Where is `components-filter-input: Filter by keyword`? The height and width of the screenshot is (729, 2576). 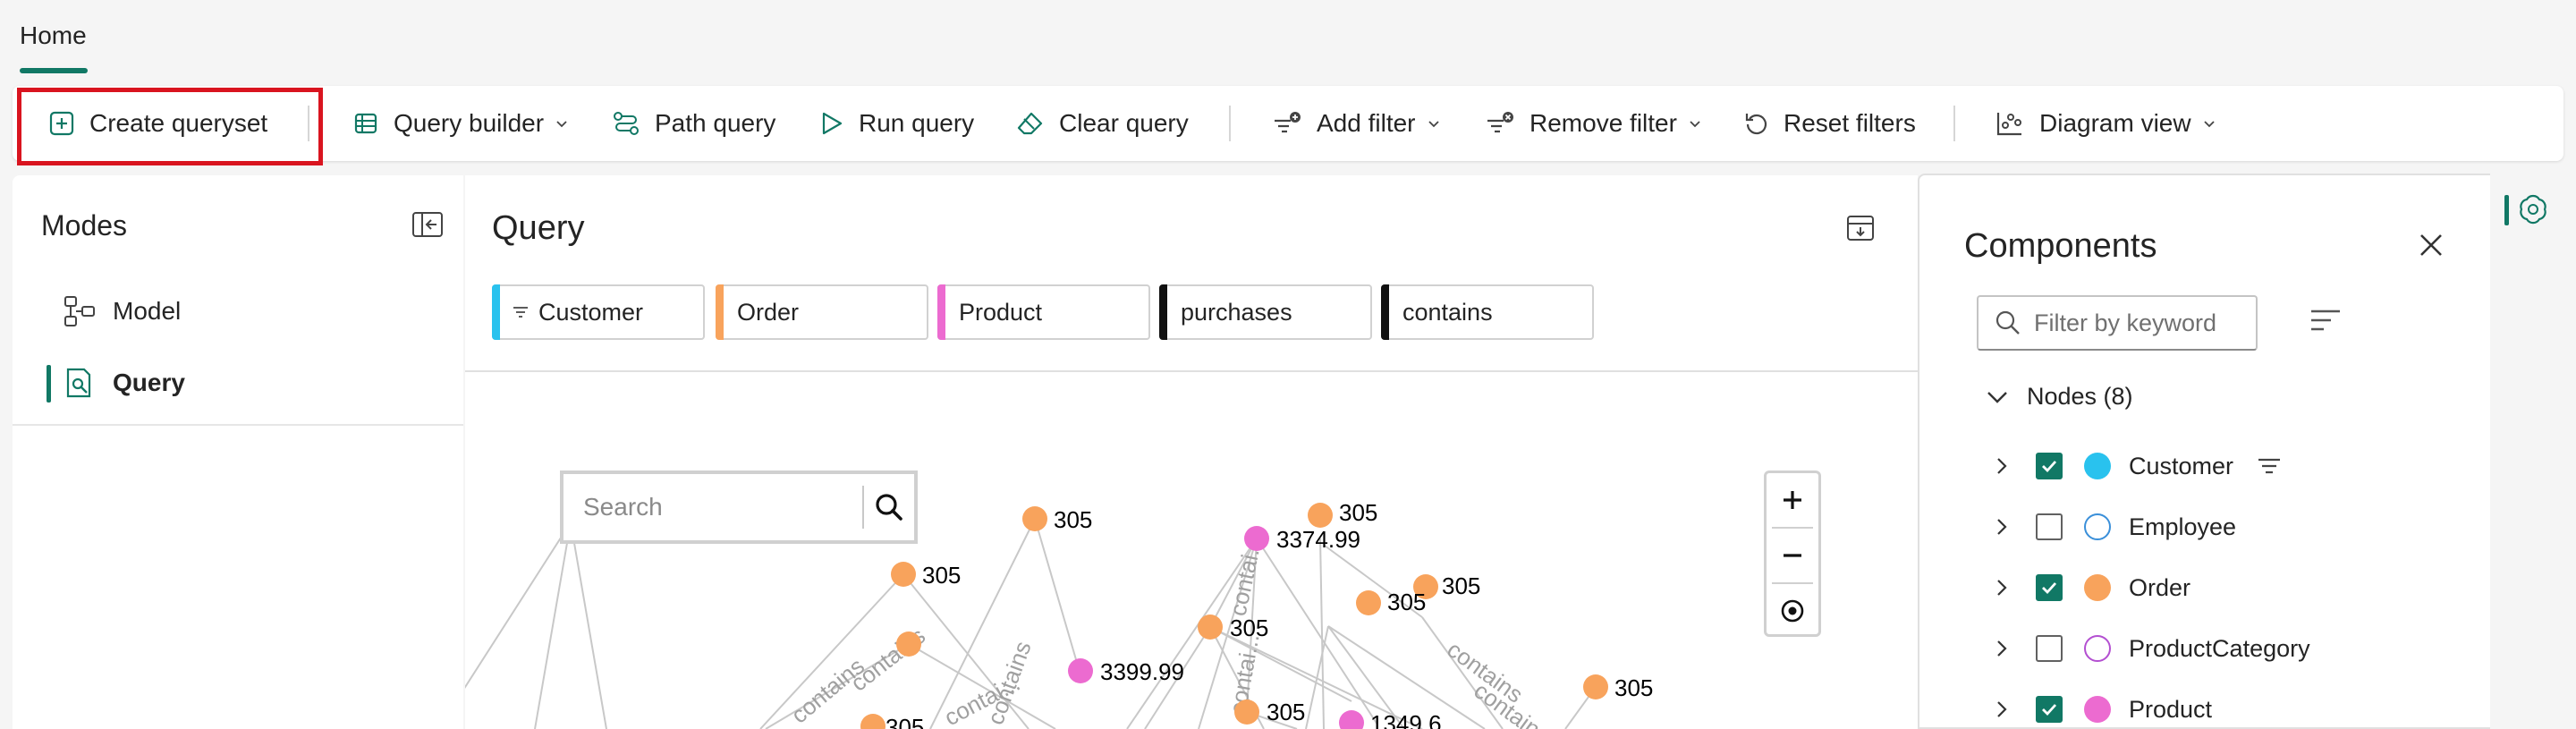
components-filter-input: Filter by keyword is located at coordinates (2117, 323).